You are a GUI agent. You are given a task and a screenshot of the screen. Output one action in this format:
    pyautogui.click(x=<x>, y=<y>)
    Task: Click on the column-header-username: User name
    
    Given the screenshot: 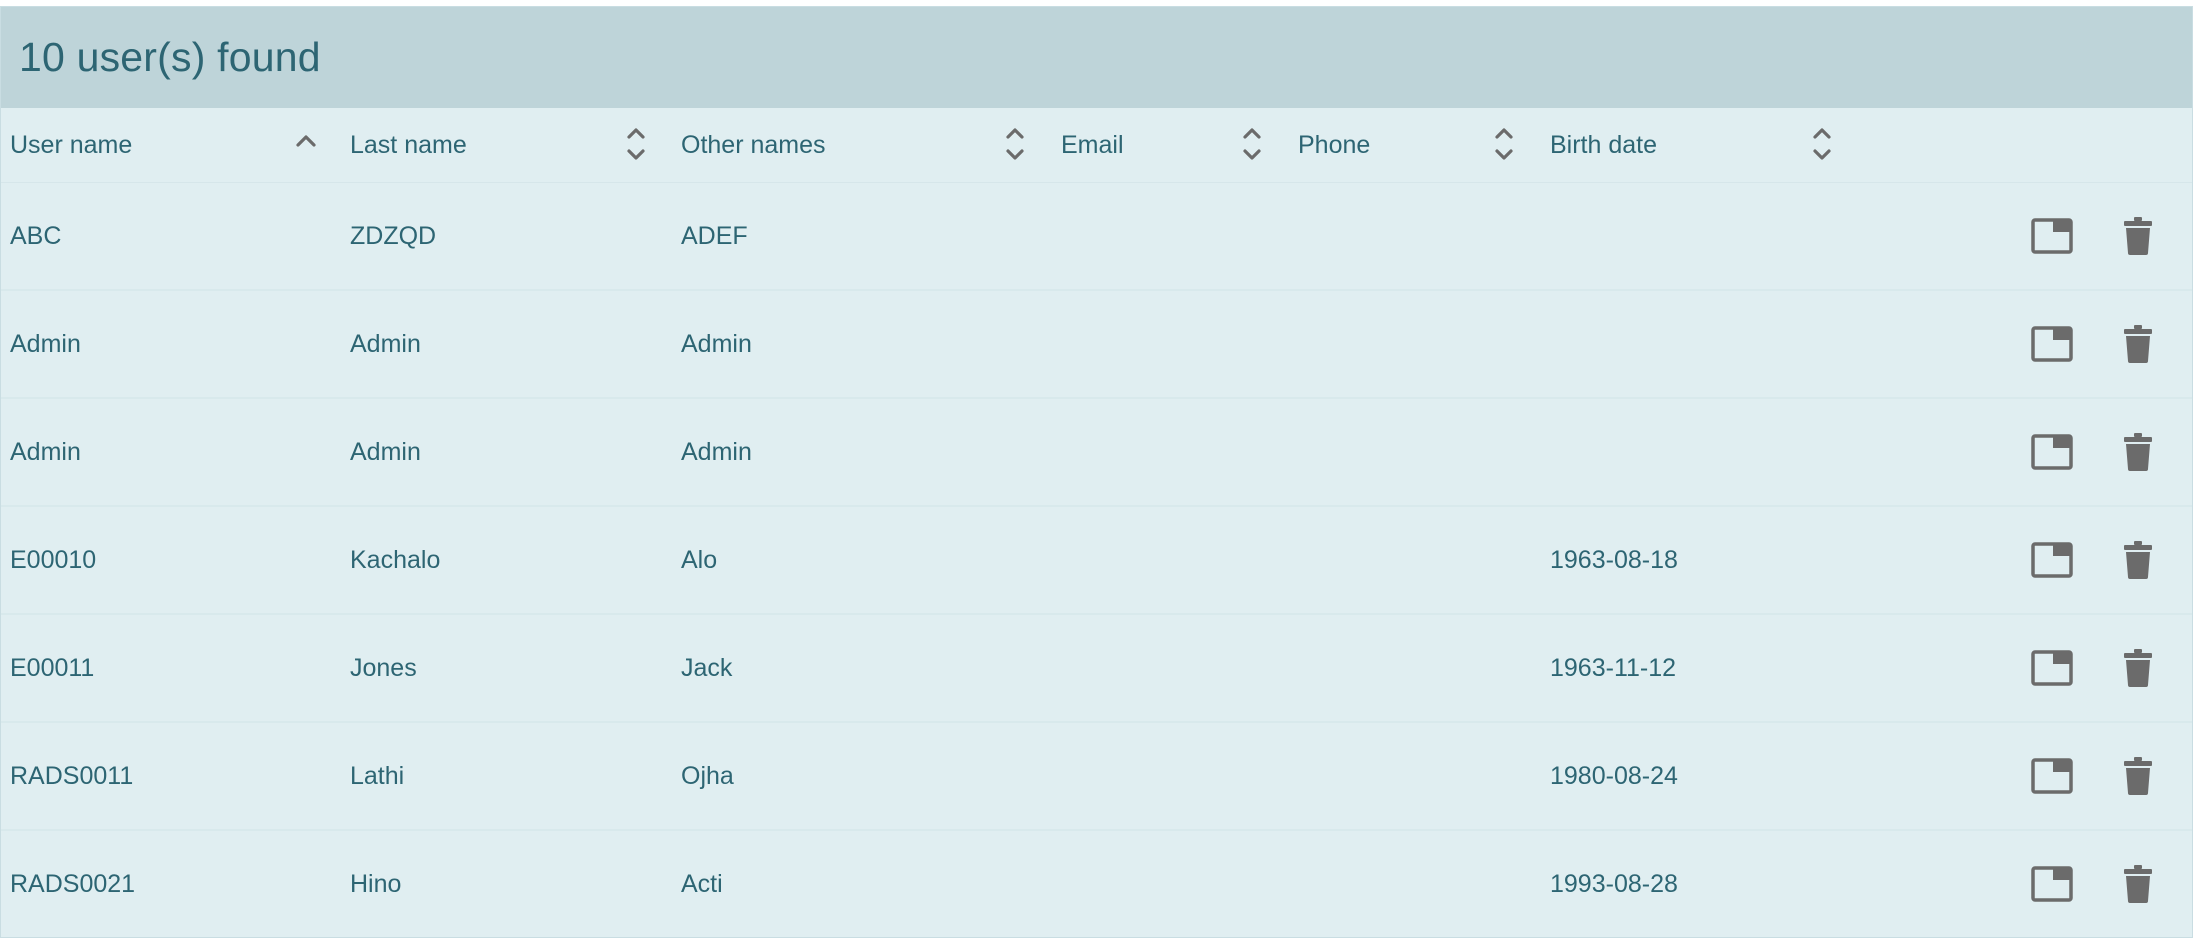 What is the action you would take?
    pyautogui.click(x=71, y=145)
    